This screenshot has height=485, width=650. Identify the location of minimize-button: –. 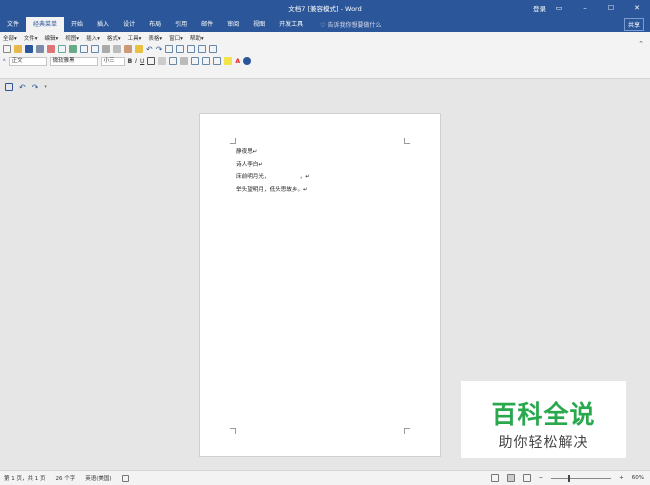
(585, 8).